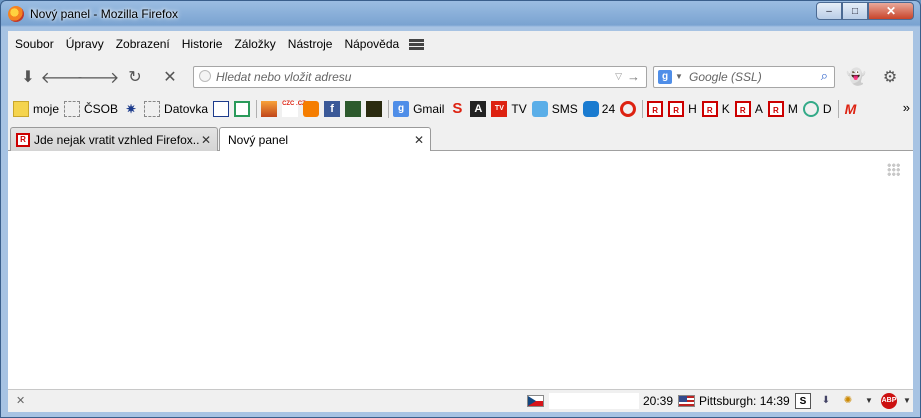 The image size is (921, 418). Describe the element at coordinates (311, 109) in the screenshot. I see `bookmark-blogger` at that location.